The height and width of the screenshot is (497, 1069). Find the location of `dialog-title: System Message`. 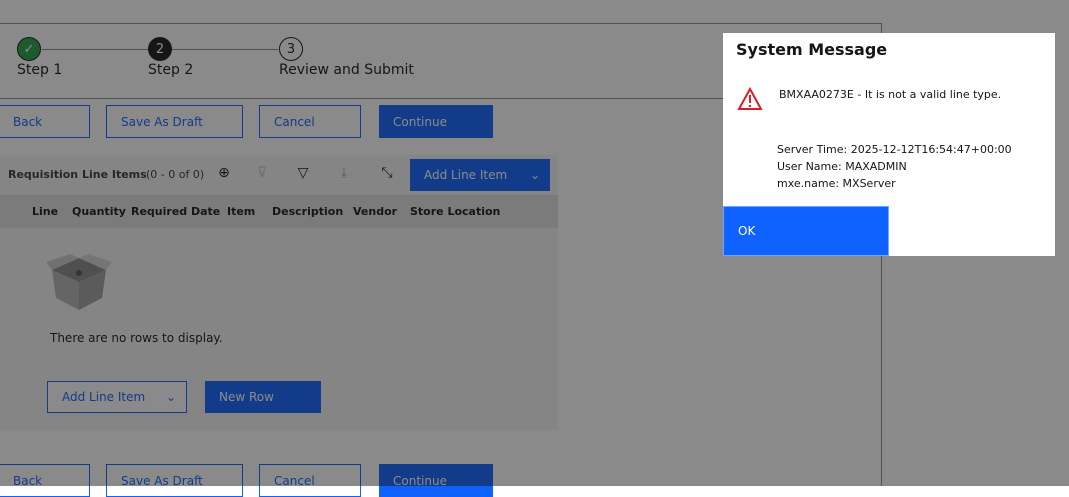

dialog-title: System Message is located at coordinates (812, 49).